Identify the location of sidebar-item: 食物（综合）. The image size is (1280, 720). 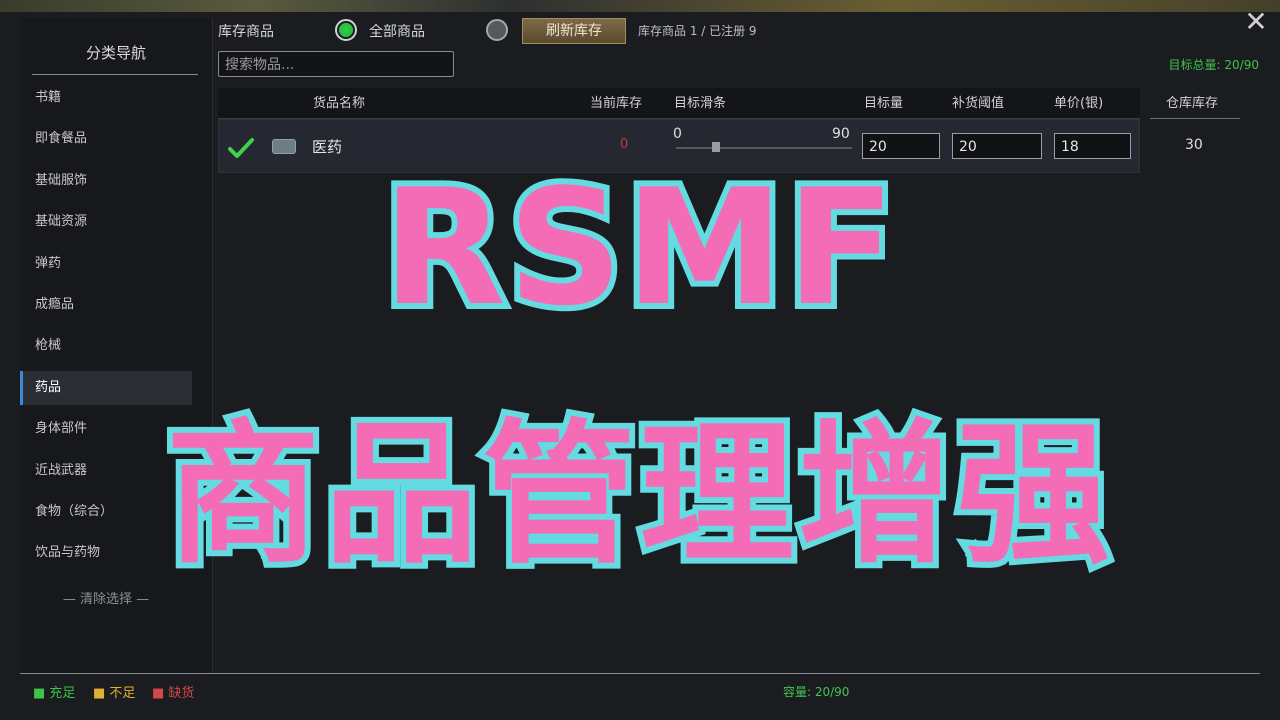
(106, 512).